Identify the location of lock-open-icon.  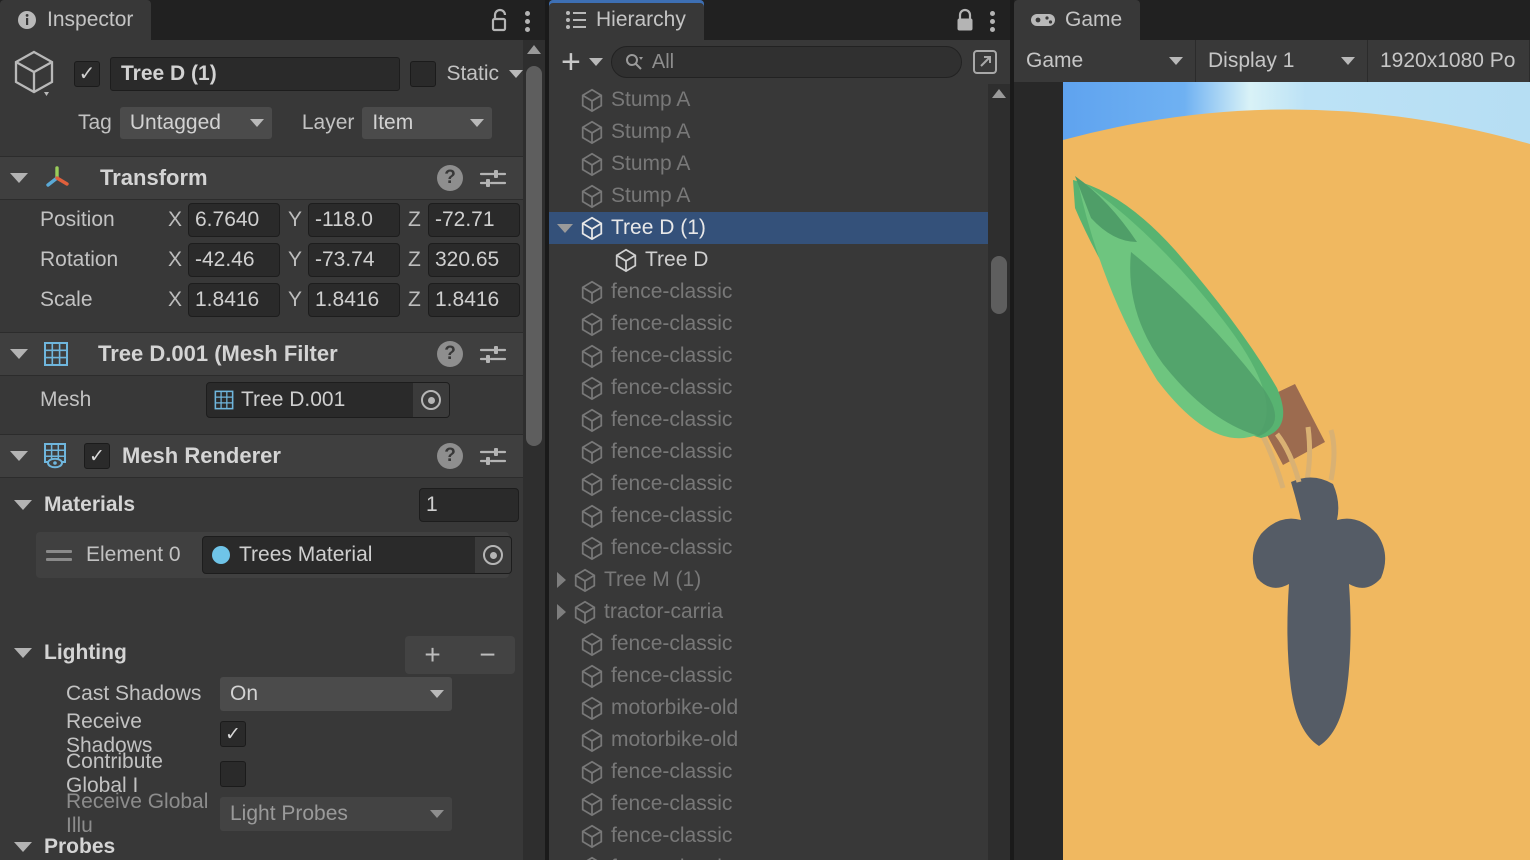
(500, 20).